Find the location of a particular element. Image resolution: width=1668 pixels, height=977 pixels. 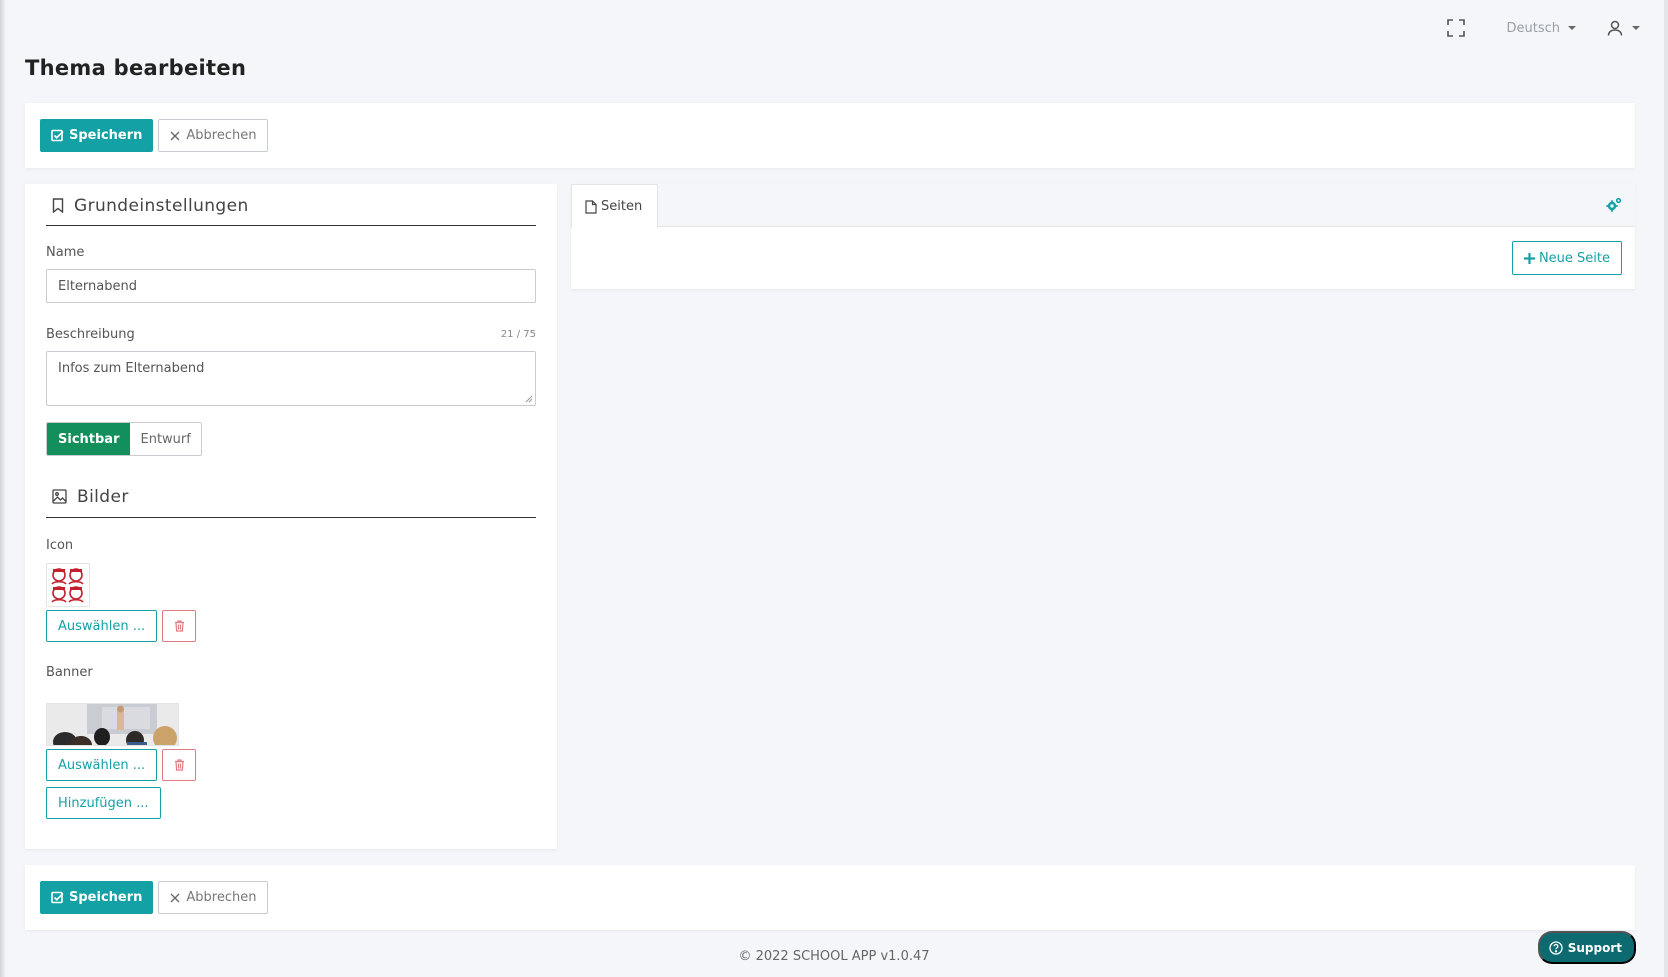

footer-copyright: © 2022 SCHOOL APP v1.0.47 is located at coordinates (834, 956).